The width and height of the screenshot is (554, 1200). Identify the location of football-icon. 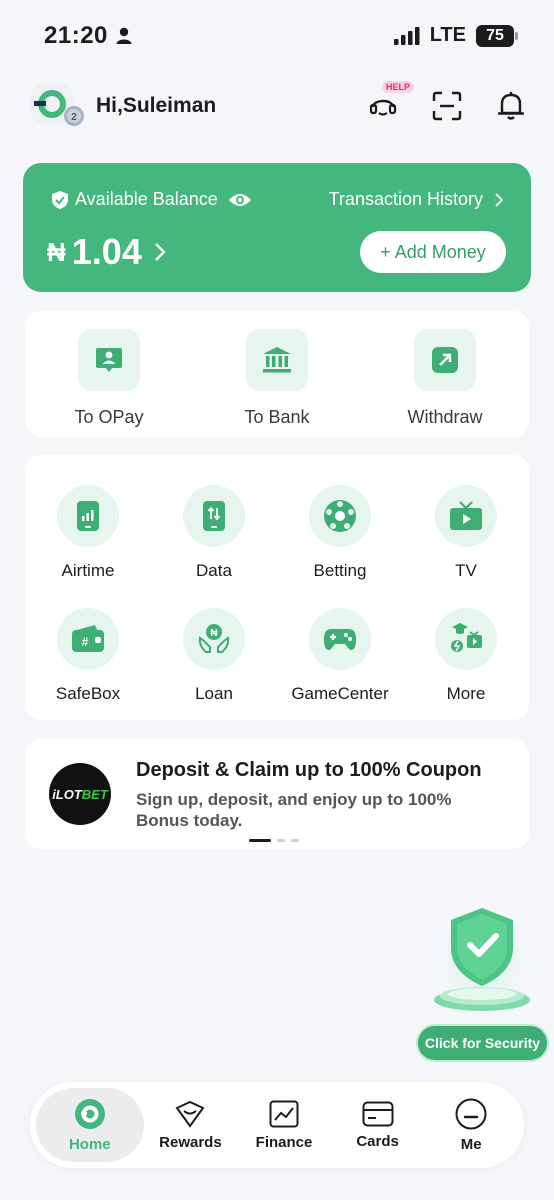
(340, 516).